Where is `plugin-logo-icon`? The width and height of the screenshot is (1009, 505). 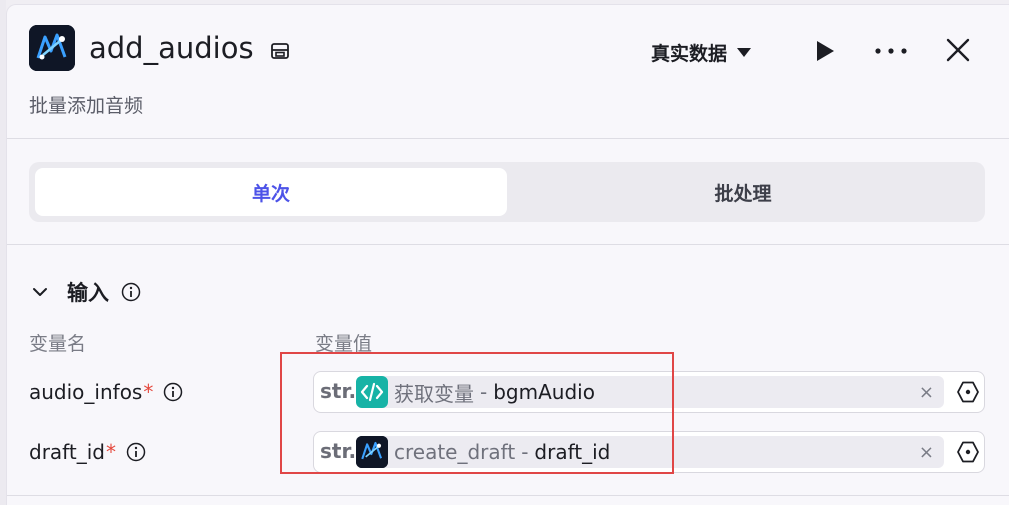 plugin-logo-icon is located at coordinates (52, 48).